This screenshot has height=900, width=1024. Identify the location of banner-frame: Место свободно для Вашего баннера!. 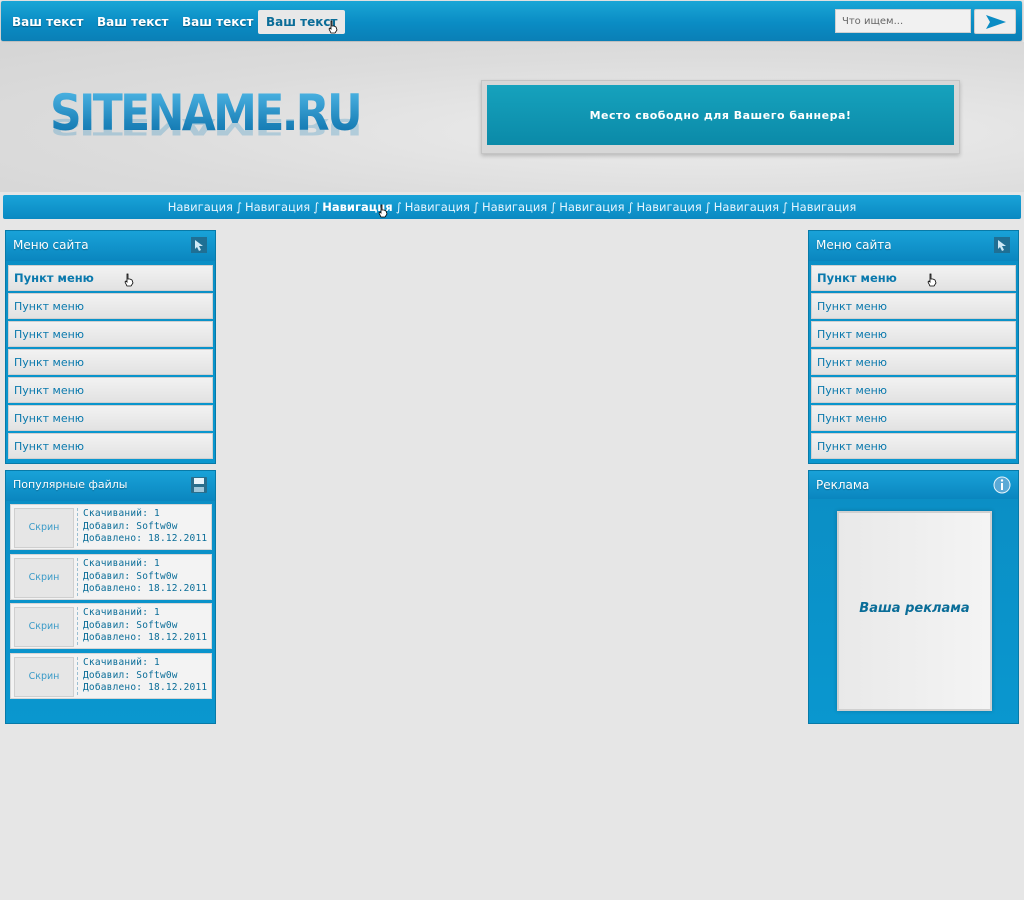
(720, 117).